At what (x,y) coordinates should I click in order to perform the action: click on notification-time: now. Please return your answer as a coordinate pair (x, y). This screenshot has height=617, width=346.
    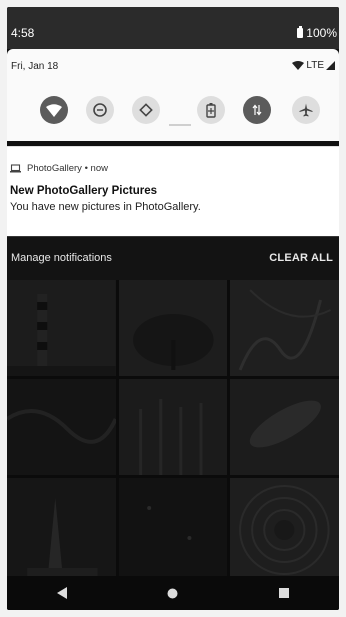
    Looking at the image, I should click on (99, 168).